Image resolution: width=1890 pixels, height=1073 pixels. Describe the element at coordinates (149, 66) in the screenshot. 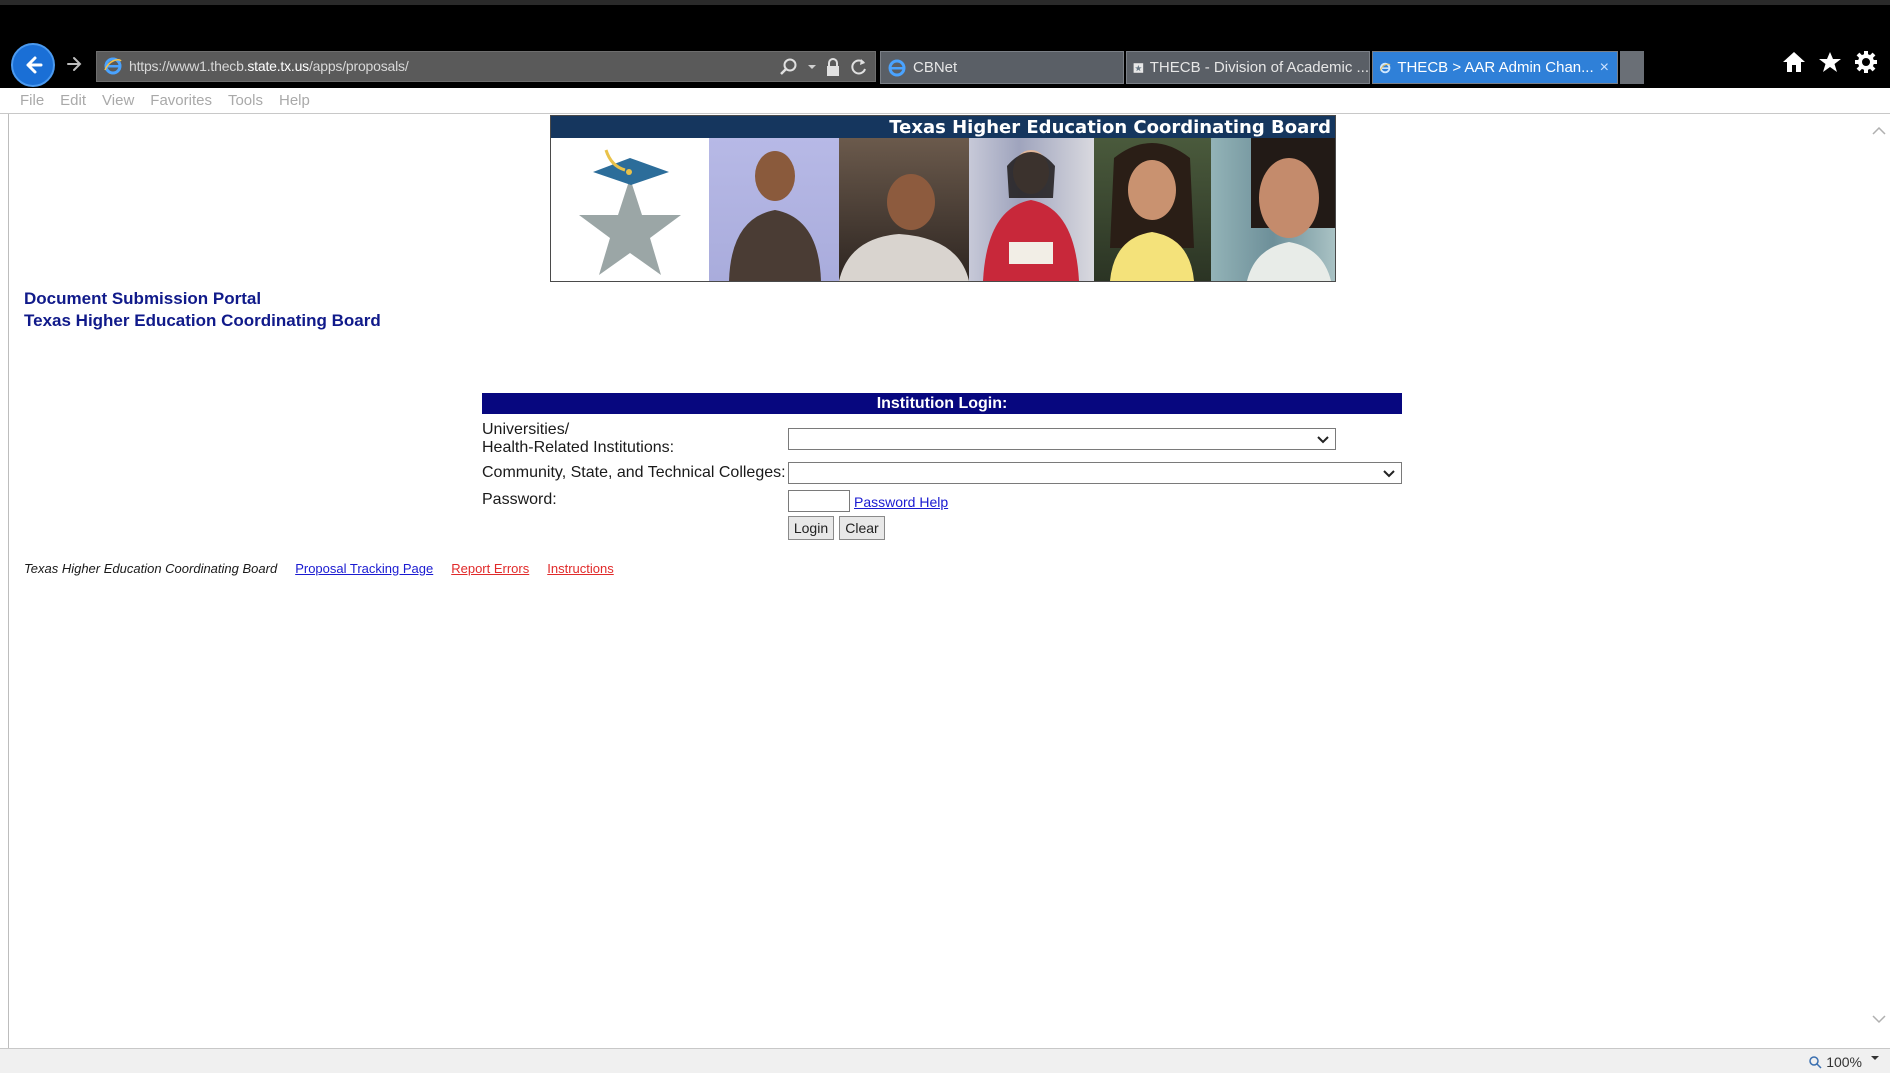

I see `url-scheme: https://` at that location.